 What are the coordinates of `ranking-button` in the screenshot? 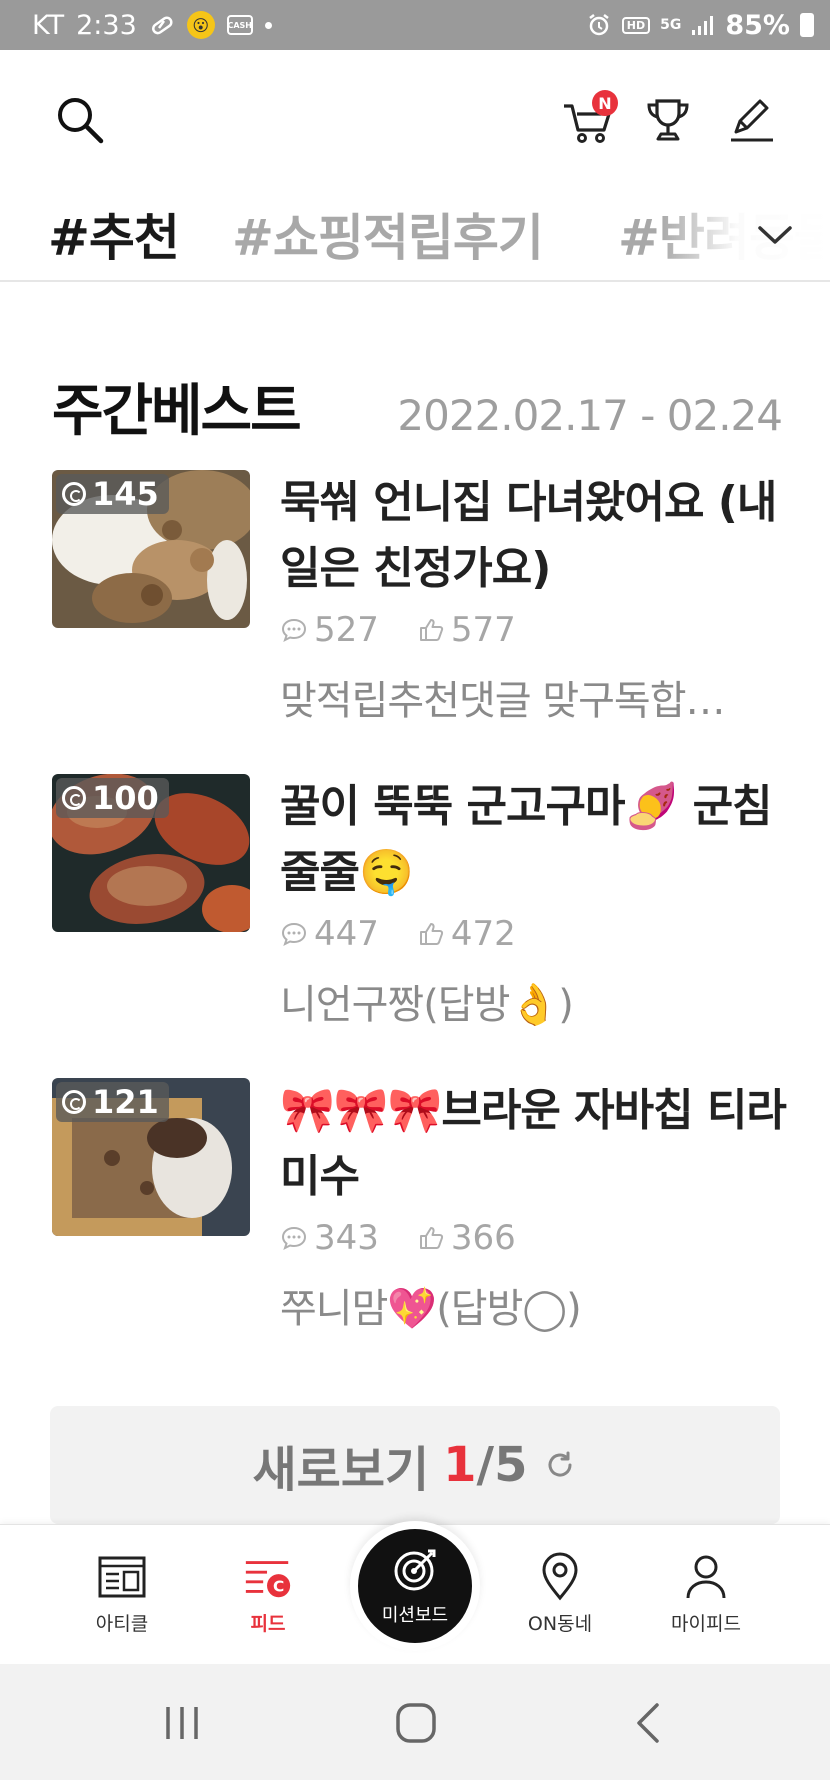 It's located at (668, 120).